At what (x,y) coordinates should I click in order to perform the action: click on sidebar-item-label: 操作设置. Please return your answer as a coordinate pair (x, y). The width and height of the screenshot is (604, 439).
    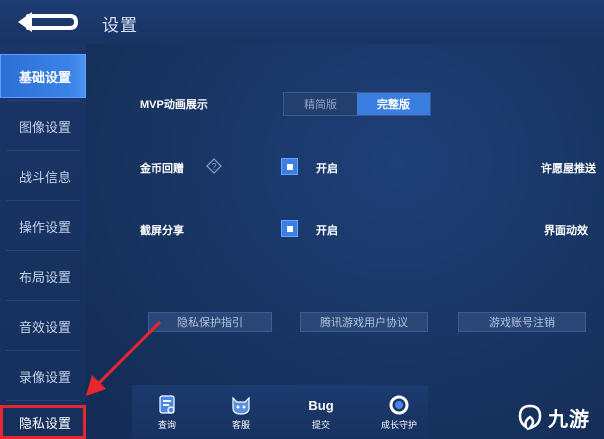
    Looking at the image, I should click on (44, 227).